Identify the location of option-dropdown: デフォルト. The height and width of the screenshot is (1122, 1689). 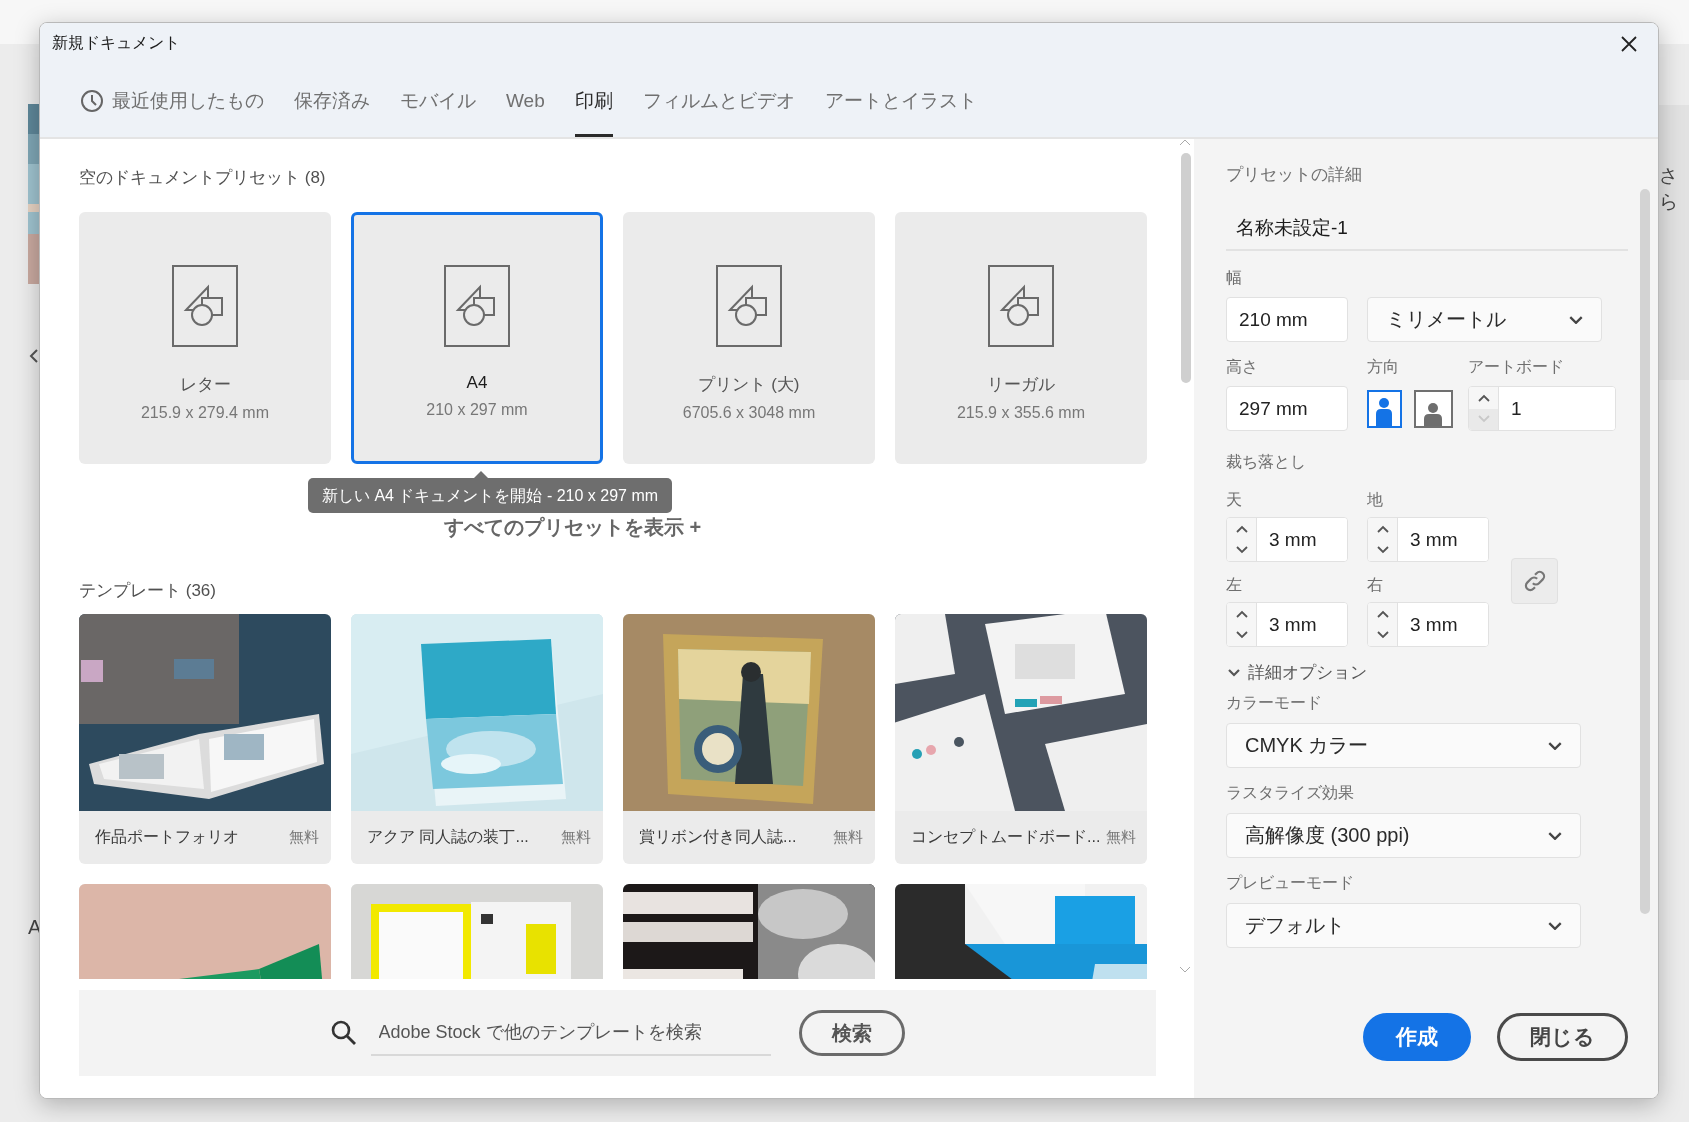
(1403, 925).